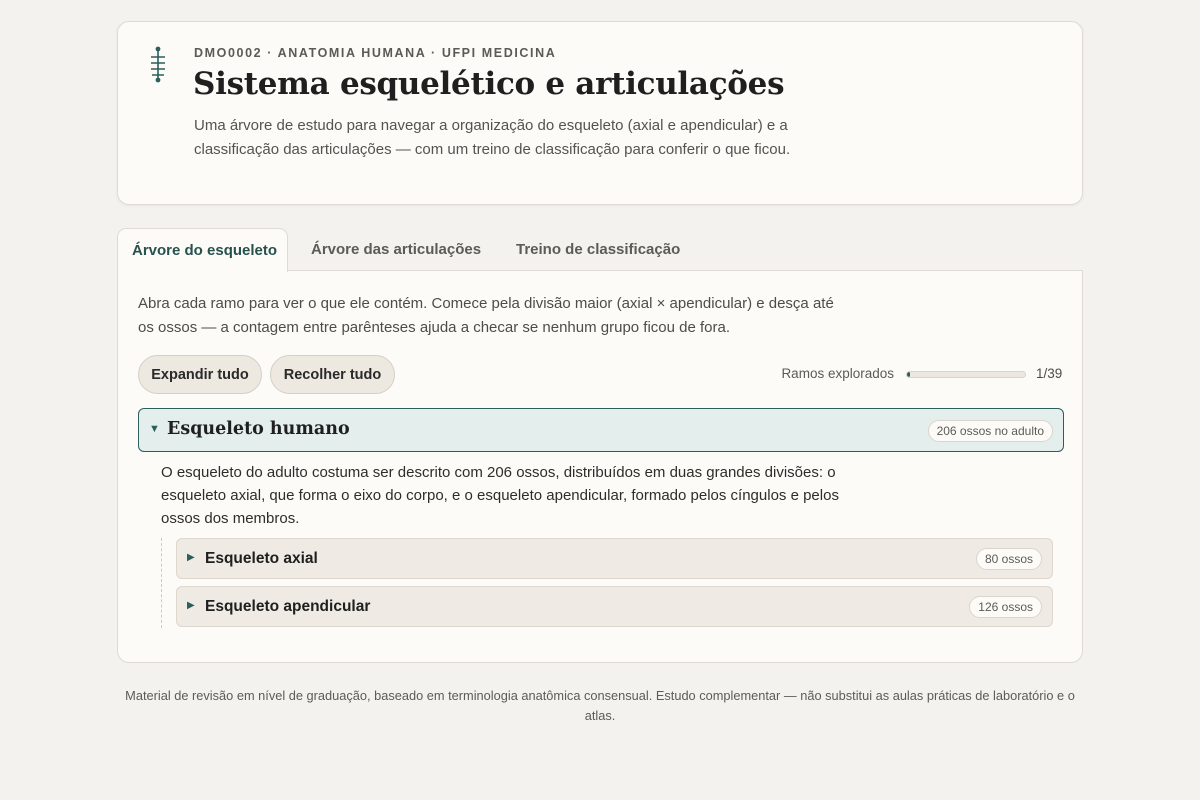 Image resolution: width=1200 pixels, height=800 pixels. Describe the element at coordinates (601, 430) in the screenshot. I see `tree-node-skeleton: ▼ Esqueleto humano 206 ossos no adulto` at that location.